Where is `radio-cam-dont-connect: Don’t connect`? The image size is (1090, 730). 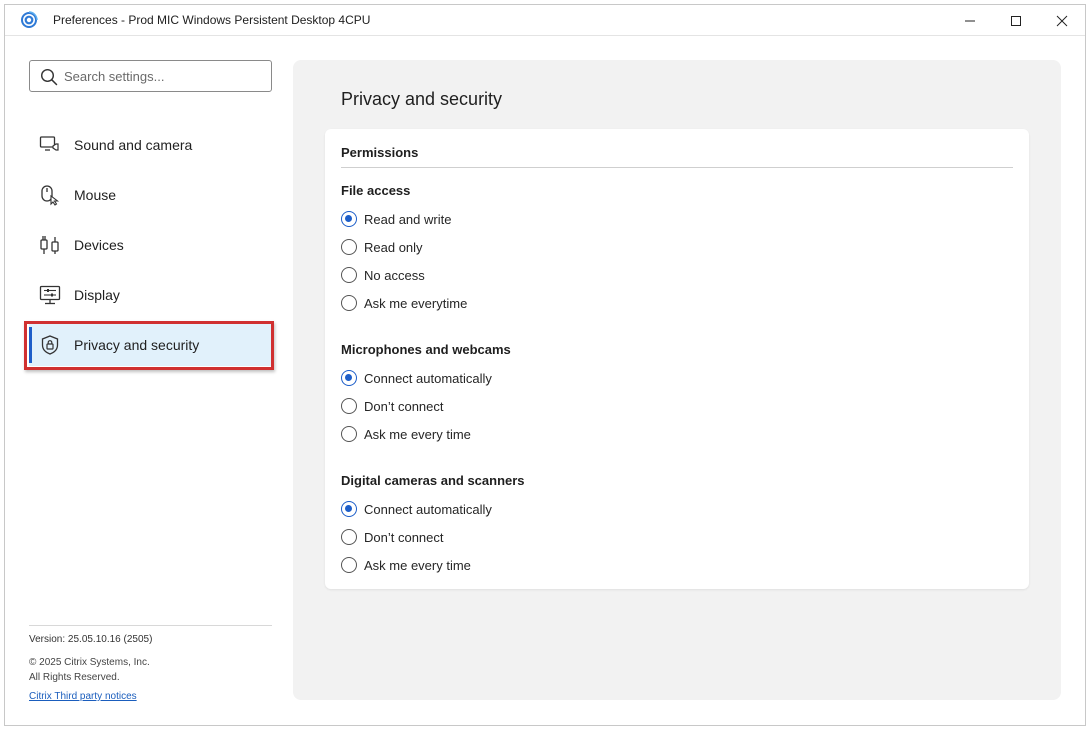
radio-cam-dont-connect: Don’t connect is located at coordinates (392, 537).